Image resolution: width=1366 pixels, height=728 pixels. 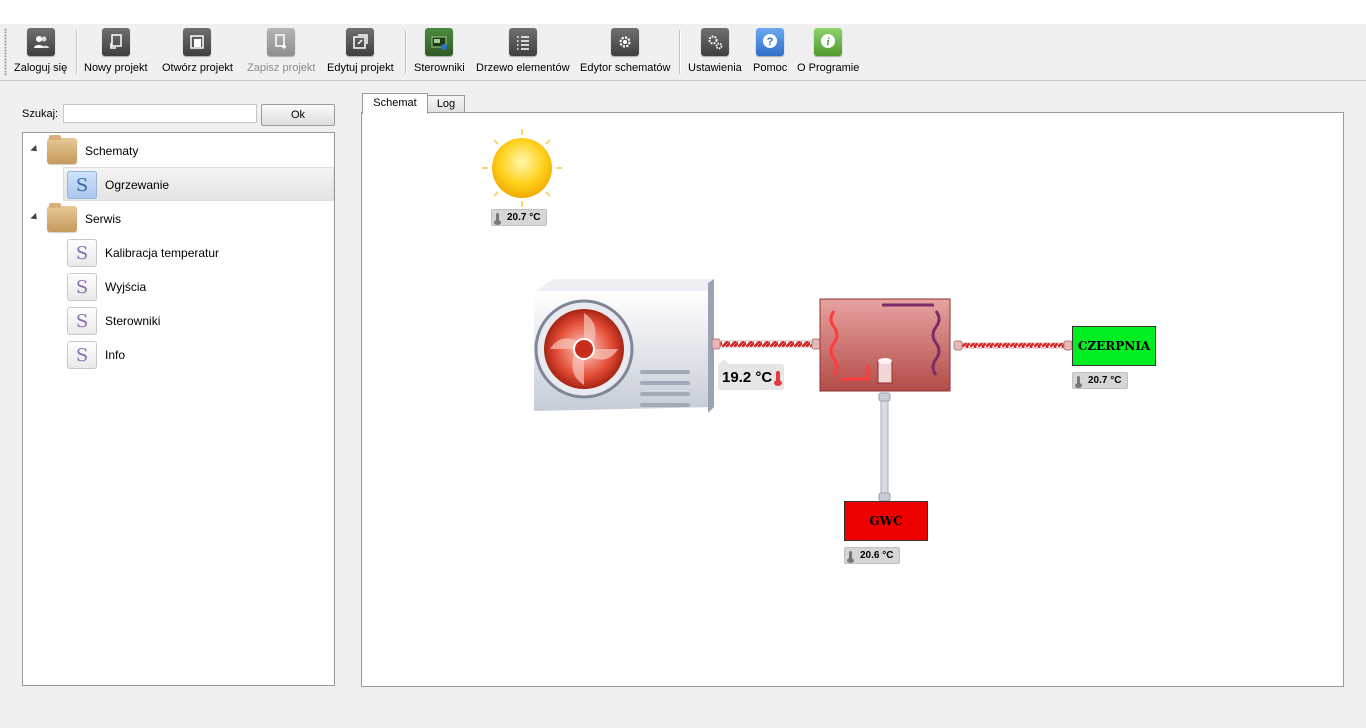 I want to click on tree-item-sterowniki: S Sterowniki, so click(x=113, y=321).